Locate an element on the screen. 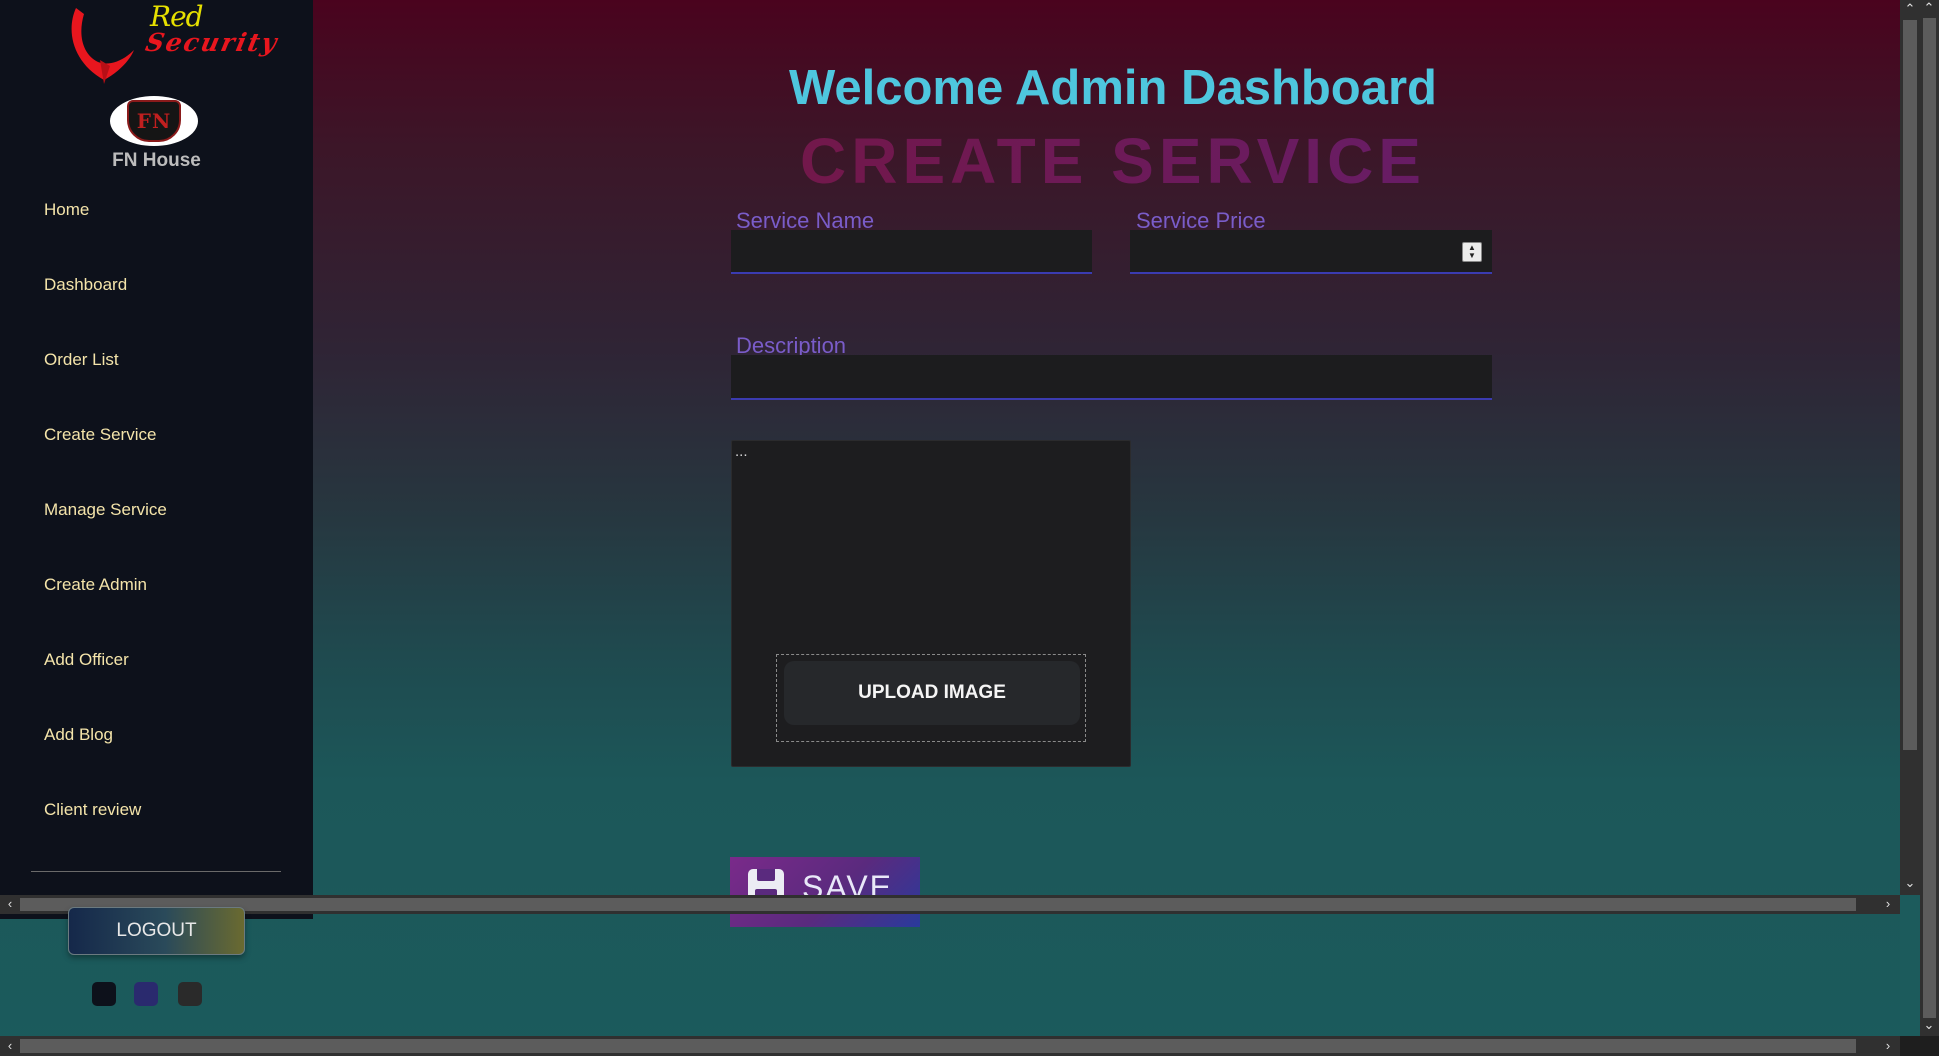 This screenshot has height=1056, width=1939. sidebar-item-manage-service: Manage Service is located at coordinates (156, 525).